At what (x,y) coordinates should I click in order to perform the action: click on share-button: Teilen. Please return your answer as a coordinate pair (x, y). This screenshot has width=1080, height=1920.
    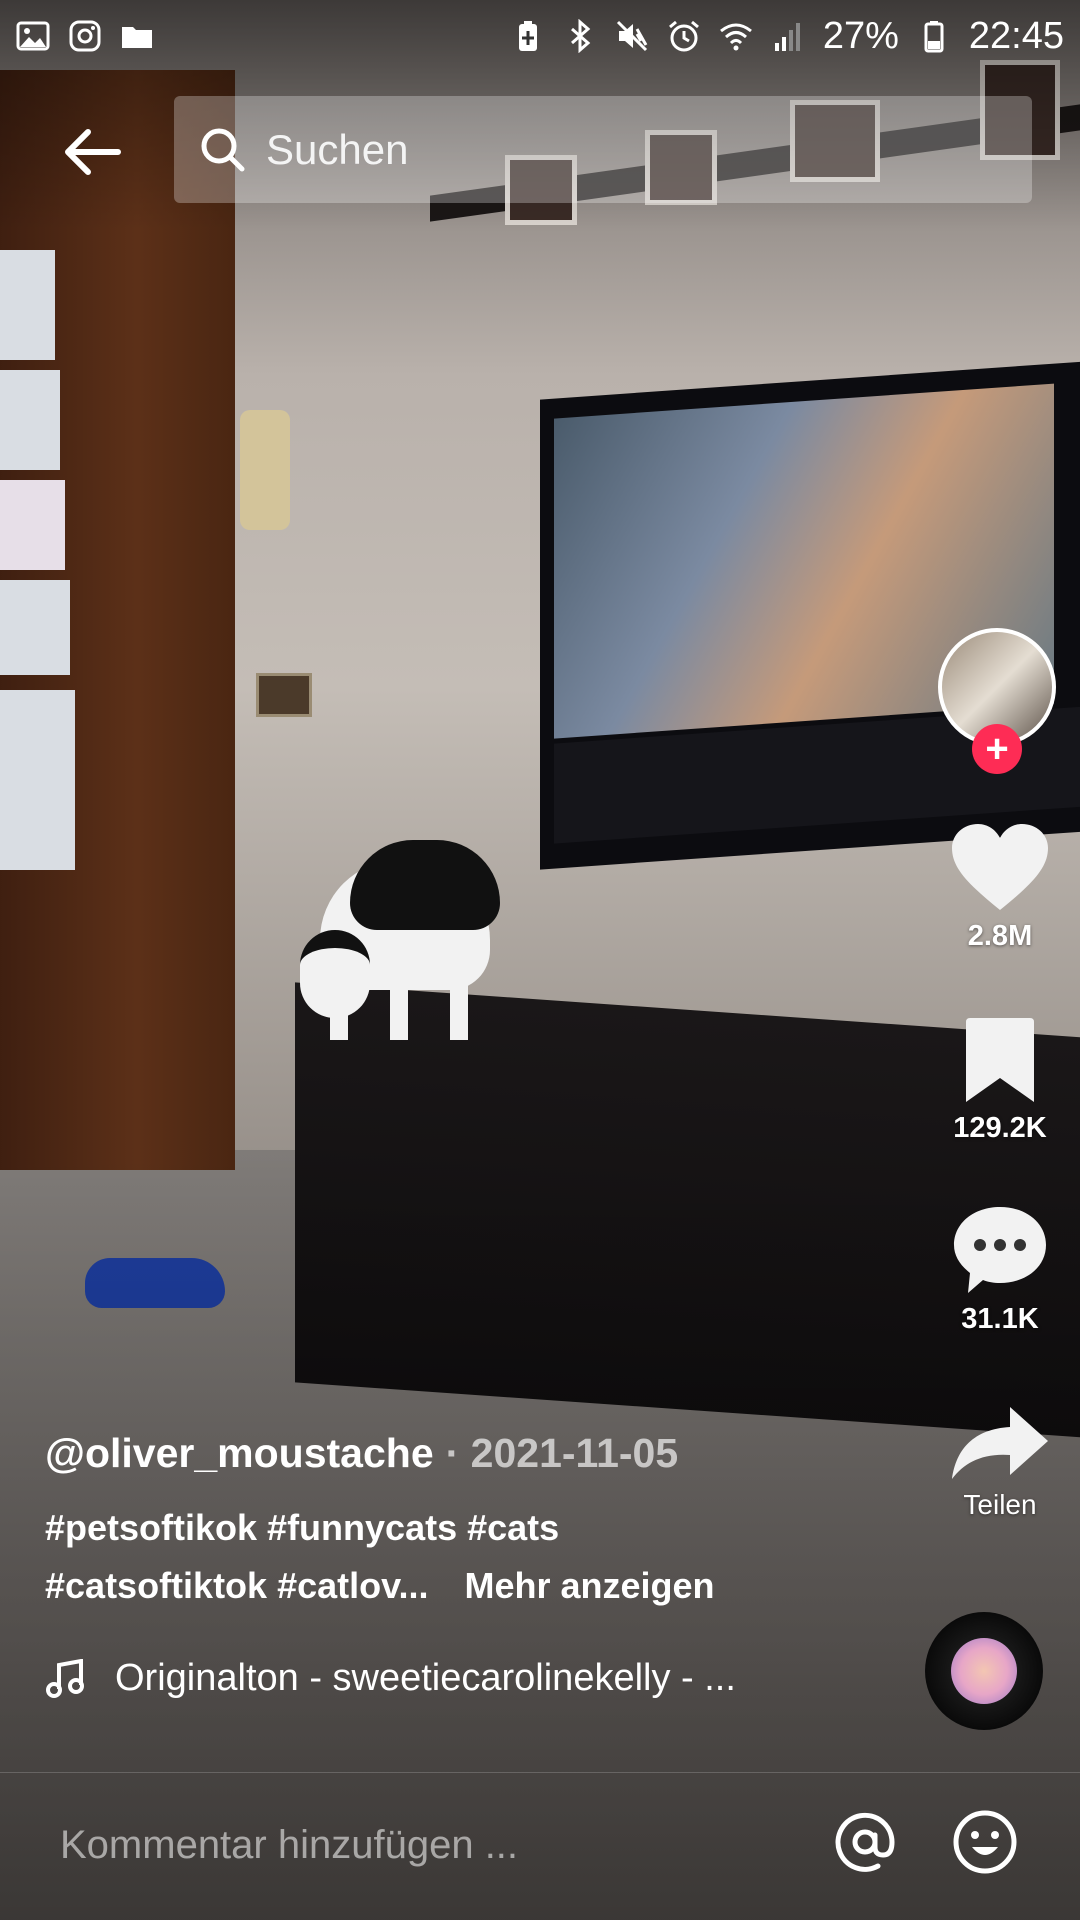
    Looking at the image, I should click on (1000, 1463).